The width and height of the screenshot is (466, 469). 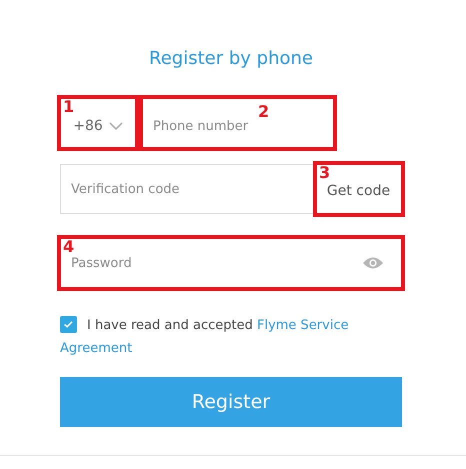 I want to click on annotation-number: 2, so click(x=264, y=112).